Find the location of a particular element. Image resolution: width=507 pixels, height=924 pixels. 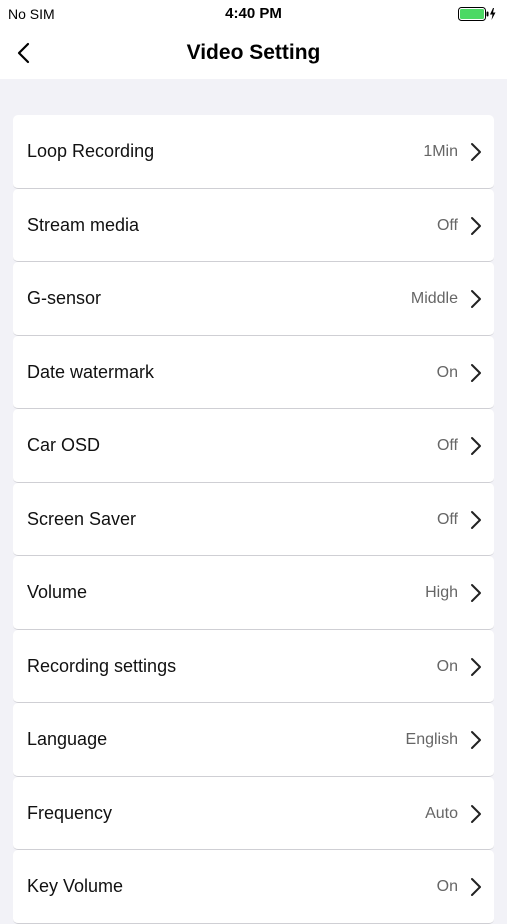

settings-row-stream-media: Stream media Off is located at coordinates (253, 225).